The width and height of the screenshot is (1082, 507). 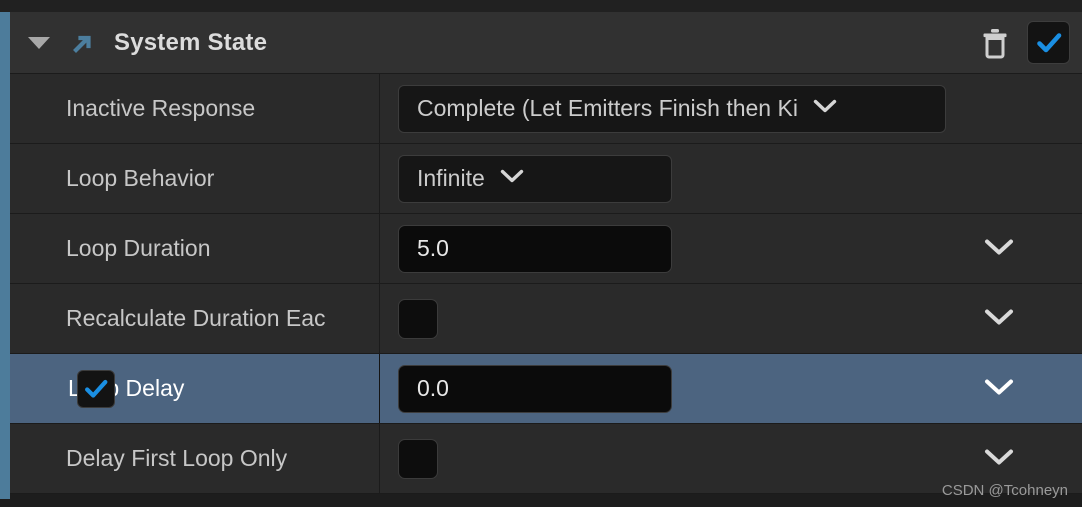 I want to click on property-row-delay-first-loop-only: Delay First Loop Only, so click(x=546, y=459).